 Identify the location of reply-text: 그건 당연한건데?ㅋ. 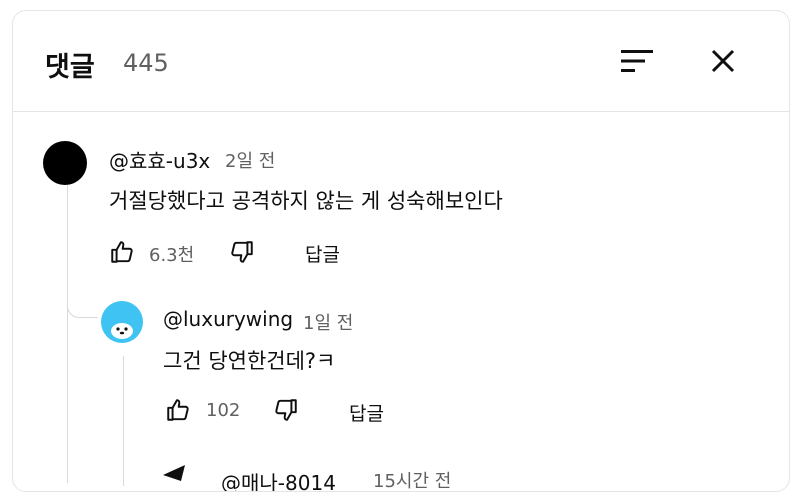
(249, 361).